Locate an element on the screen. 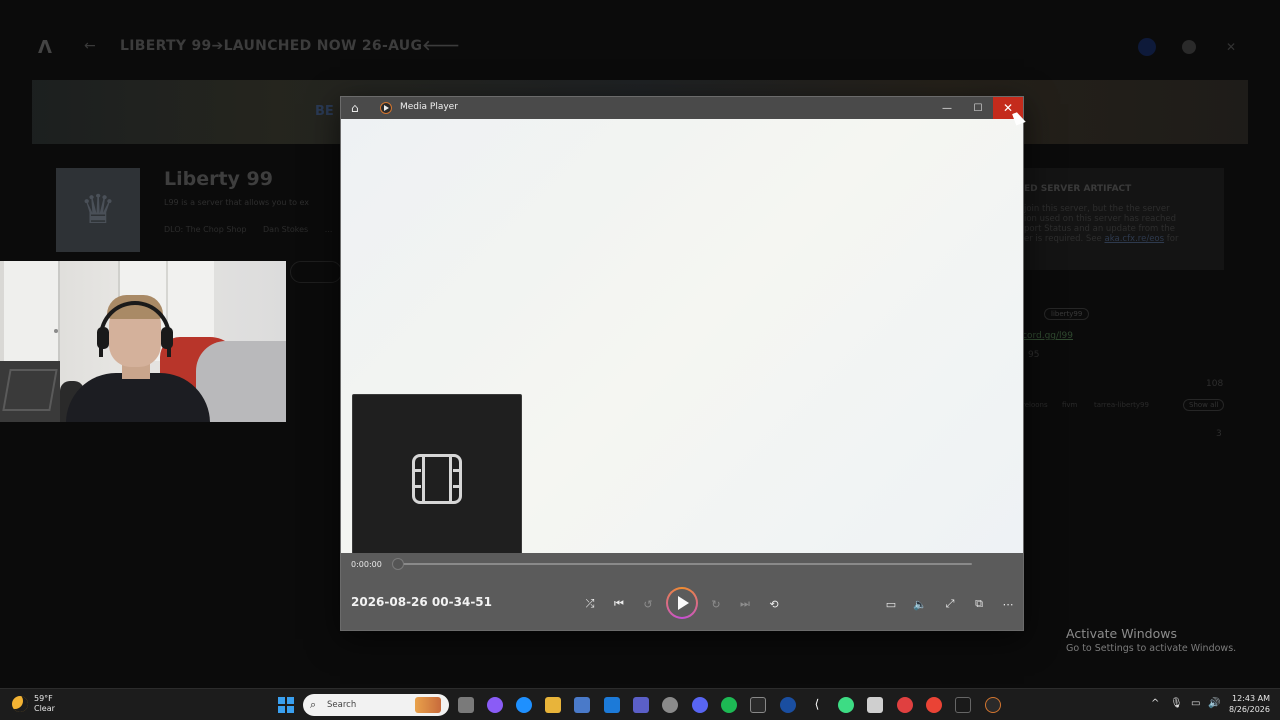  moon-icon is located at coordinates (20, 704).